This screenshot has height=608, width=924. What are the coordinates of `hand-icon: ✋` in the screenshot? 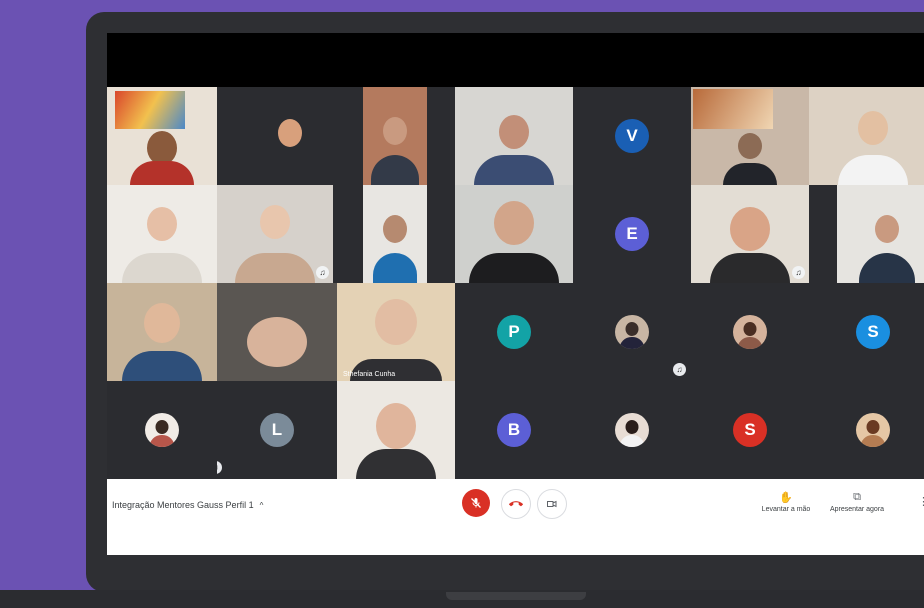 It's located at (786, 498).